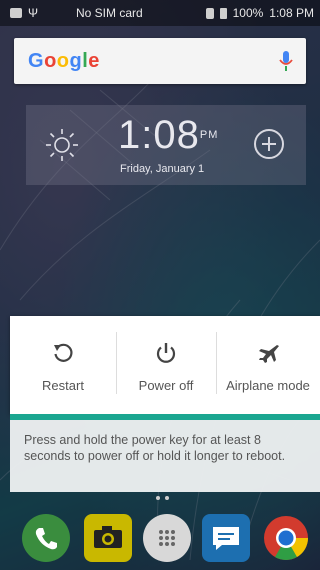 The height and width of the screenshot is (570, 320). What do you see at coordinates (166, 353) in the screenshot?
I see `power-icon` at bounding box center [166, 353].